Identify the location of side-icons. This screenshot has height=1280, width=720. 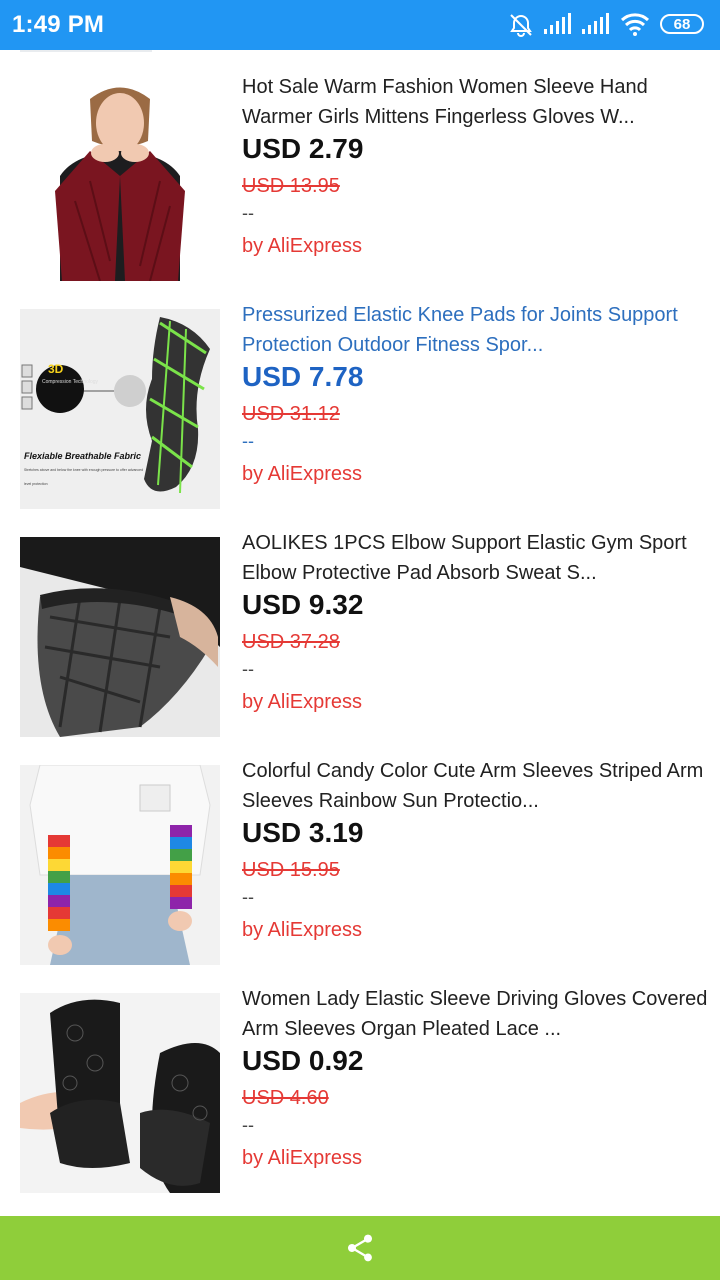
(27, 387).